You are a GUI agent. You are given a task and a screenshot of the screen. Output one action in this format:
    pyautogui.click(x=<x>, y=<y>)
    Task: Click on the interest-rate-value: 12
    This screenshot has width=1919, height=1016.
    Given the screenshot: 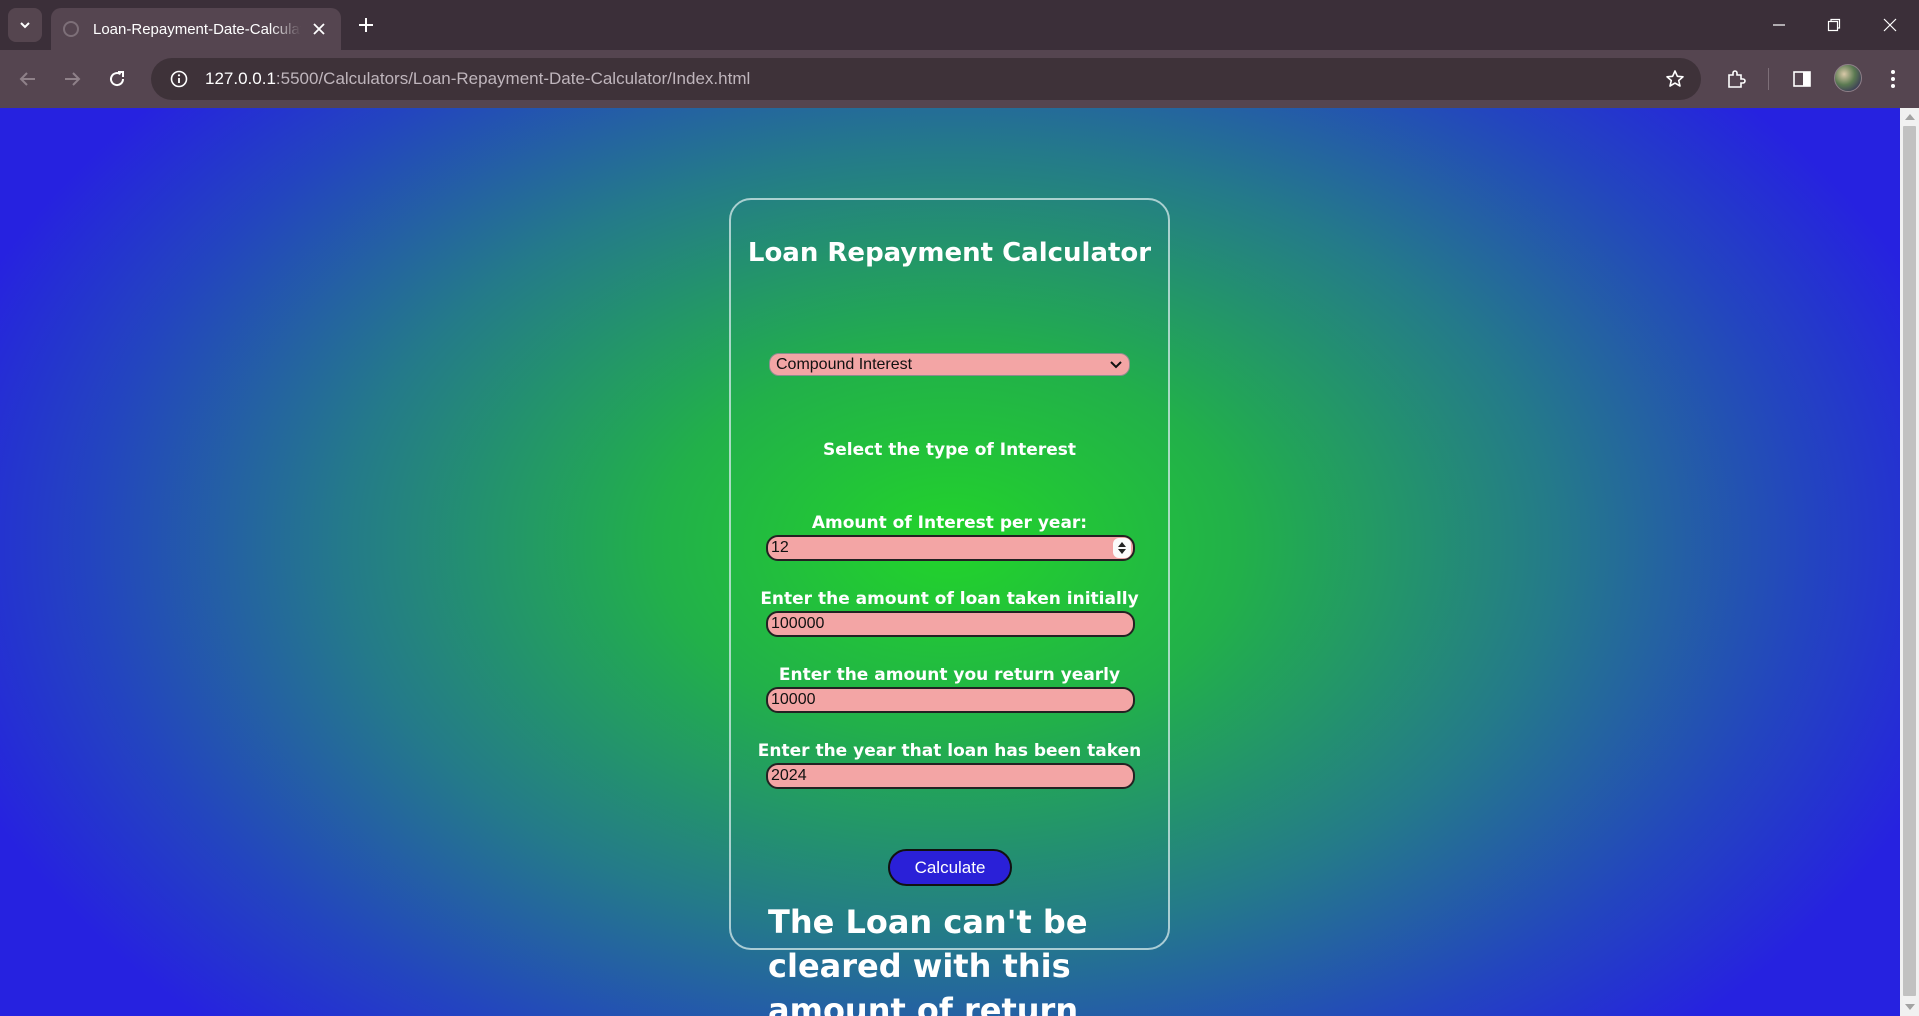 What is the action you would take?
    pyautogui.click(x=780, y=547)
    